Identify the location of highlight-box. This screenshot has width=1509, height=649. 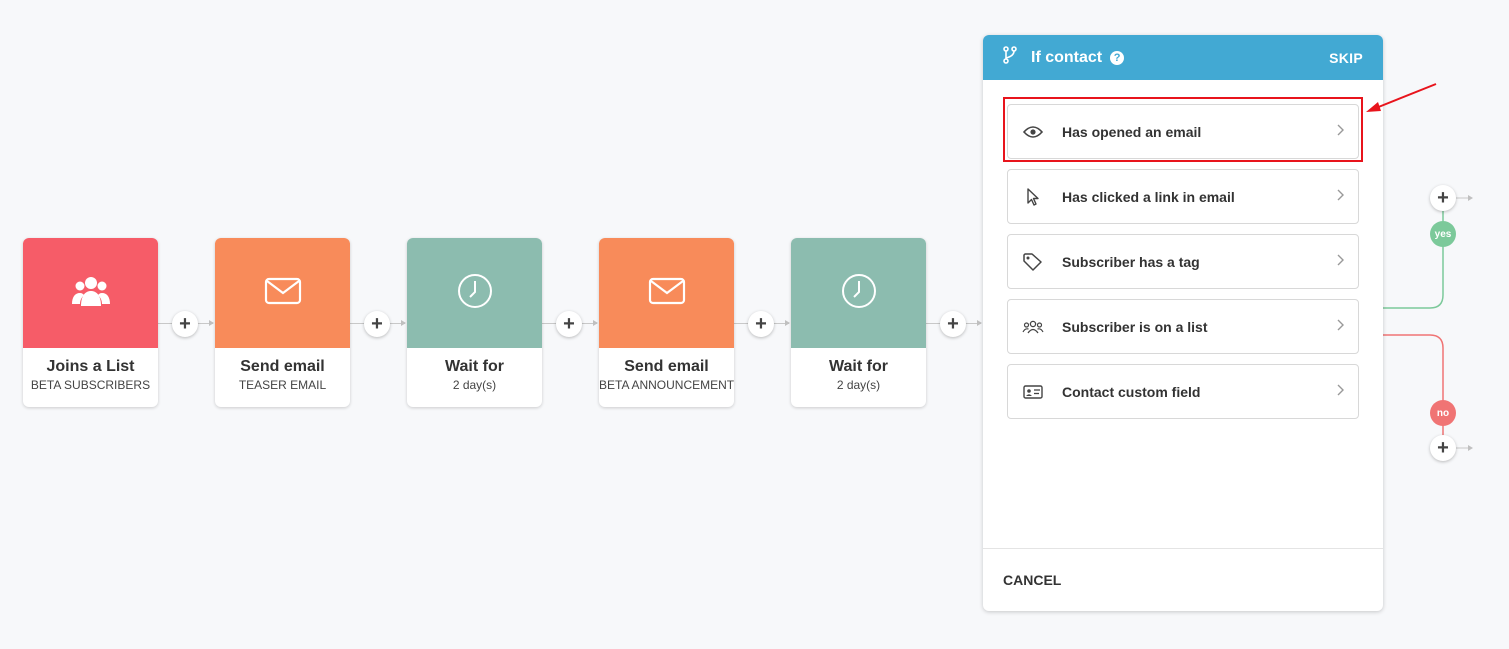
(1183, 129).